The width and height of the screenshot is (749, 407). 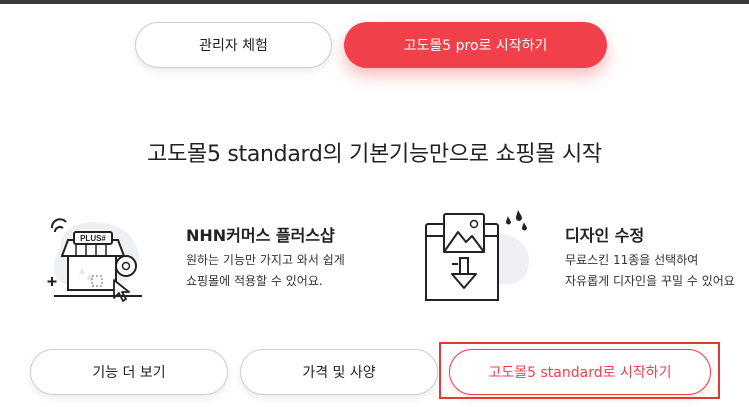 What do you see at coordinates (475, 45) in the screenshot?
I see `start-pro-button: 고도몰5 pro로 시작하기` at bounding box center [475, 45].